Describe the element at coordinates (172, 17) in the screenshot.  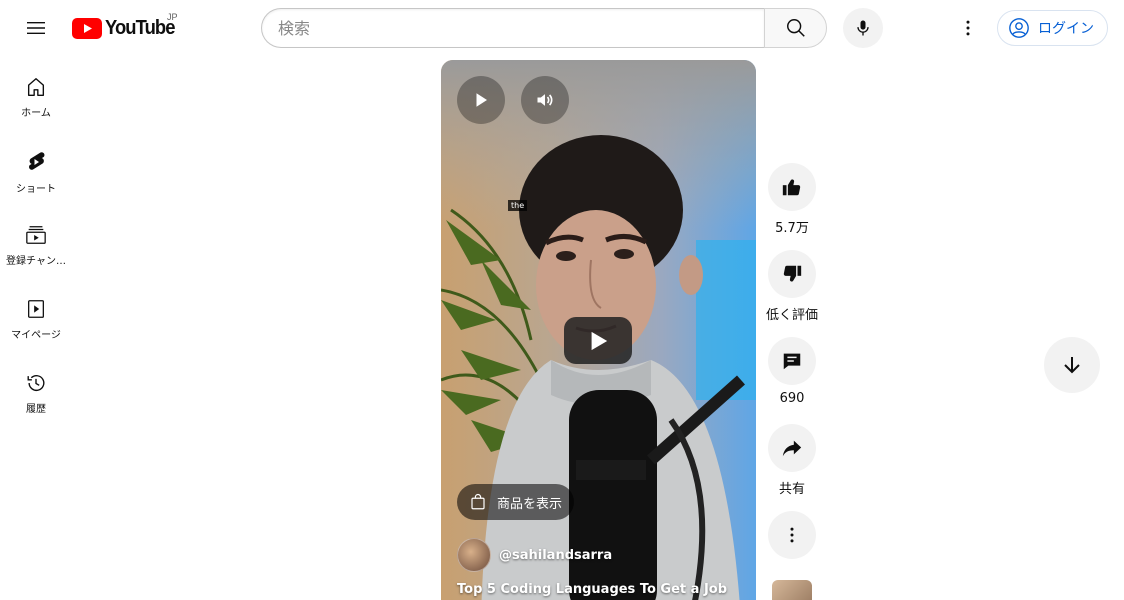
I see `logo-region: JP` at that location.